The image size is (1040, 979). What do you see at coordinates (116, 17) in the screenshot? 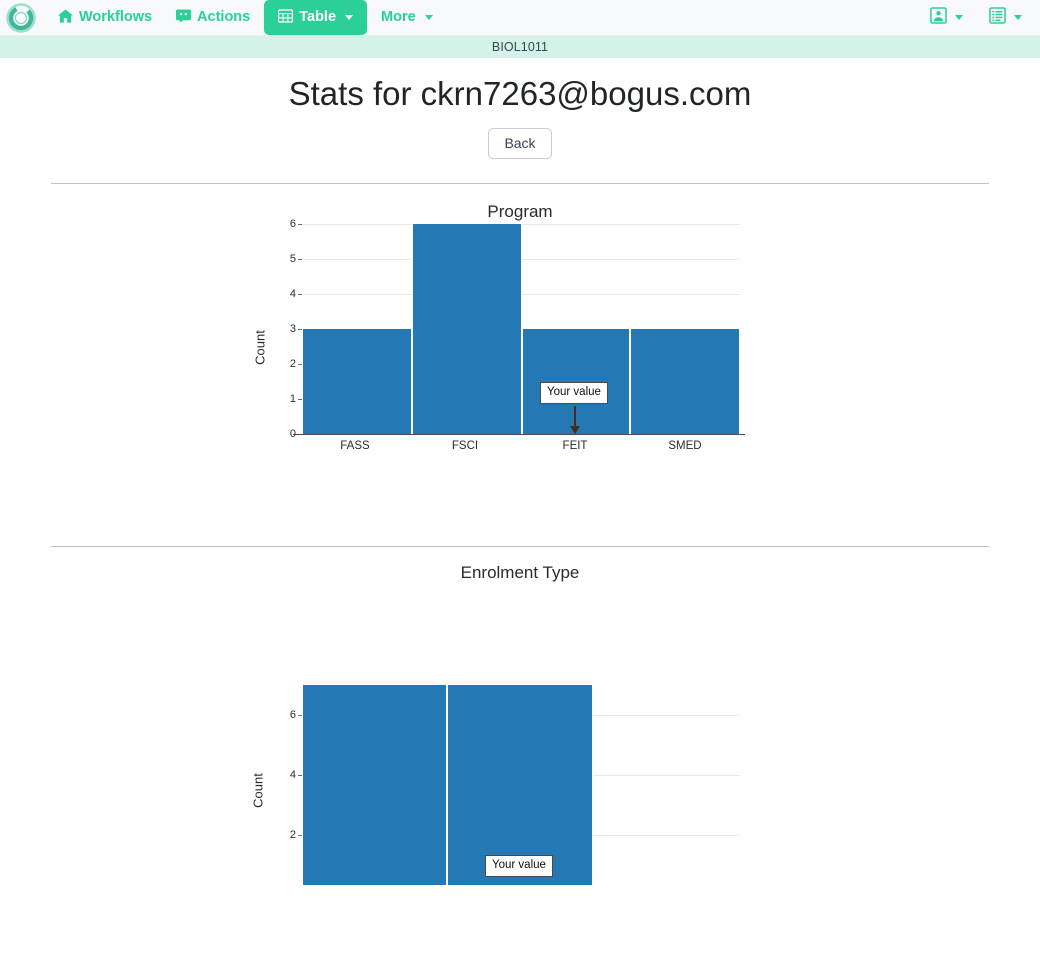
I see `nav-item-workflows-label: Workflows` at bounding box center [116, 17].